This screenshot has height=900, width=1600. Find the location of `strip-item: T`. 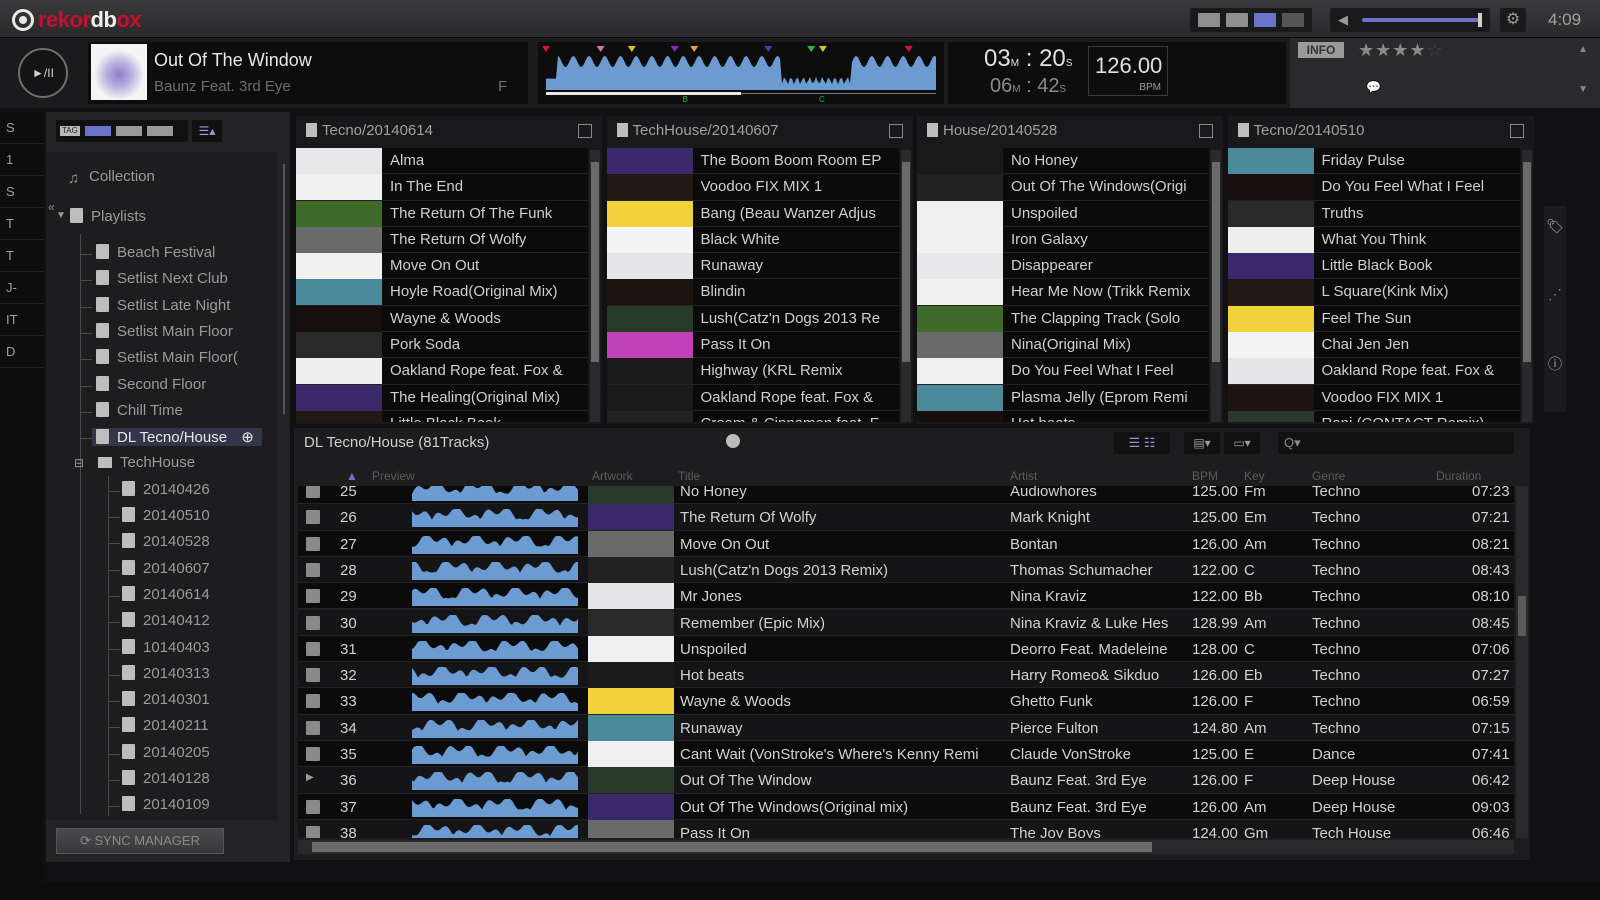

strip-item: T is located at coordinates (22, 224).